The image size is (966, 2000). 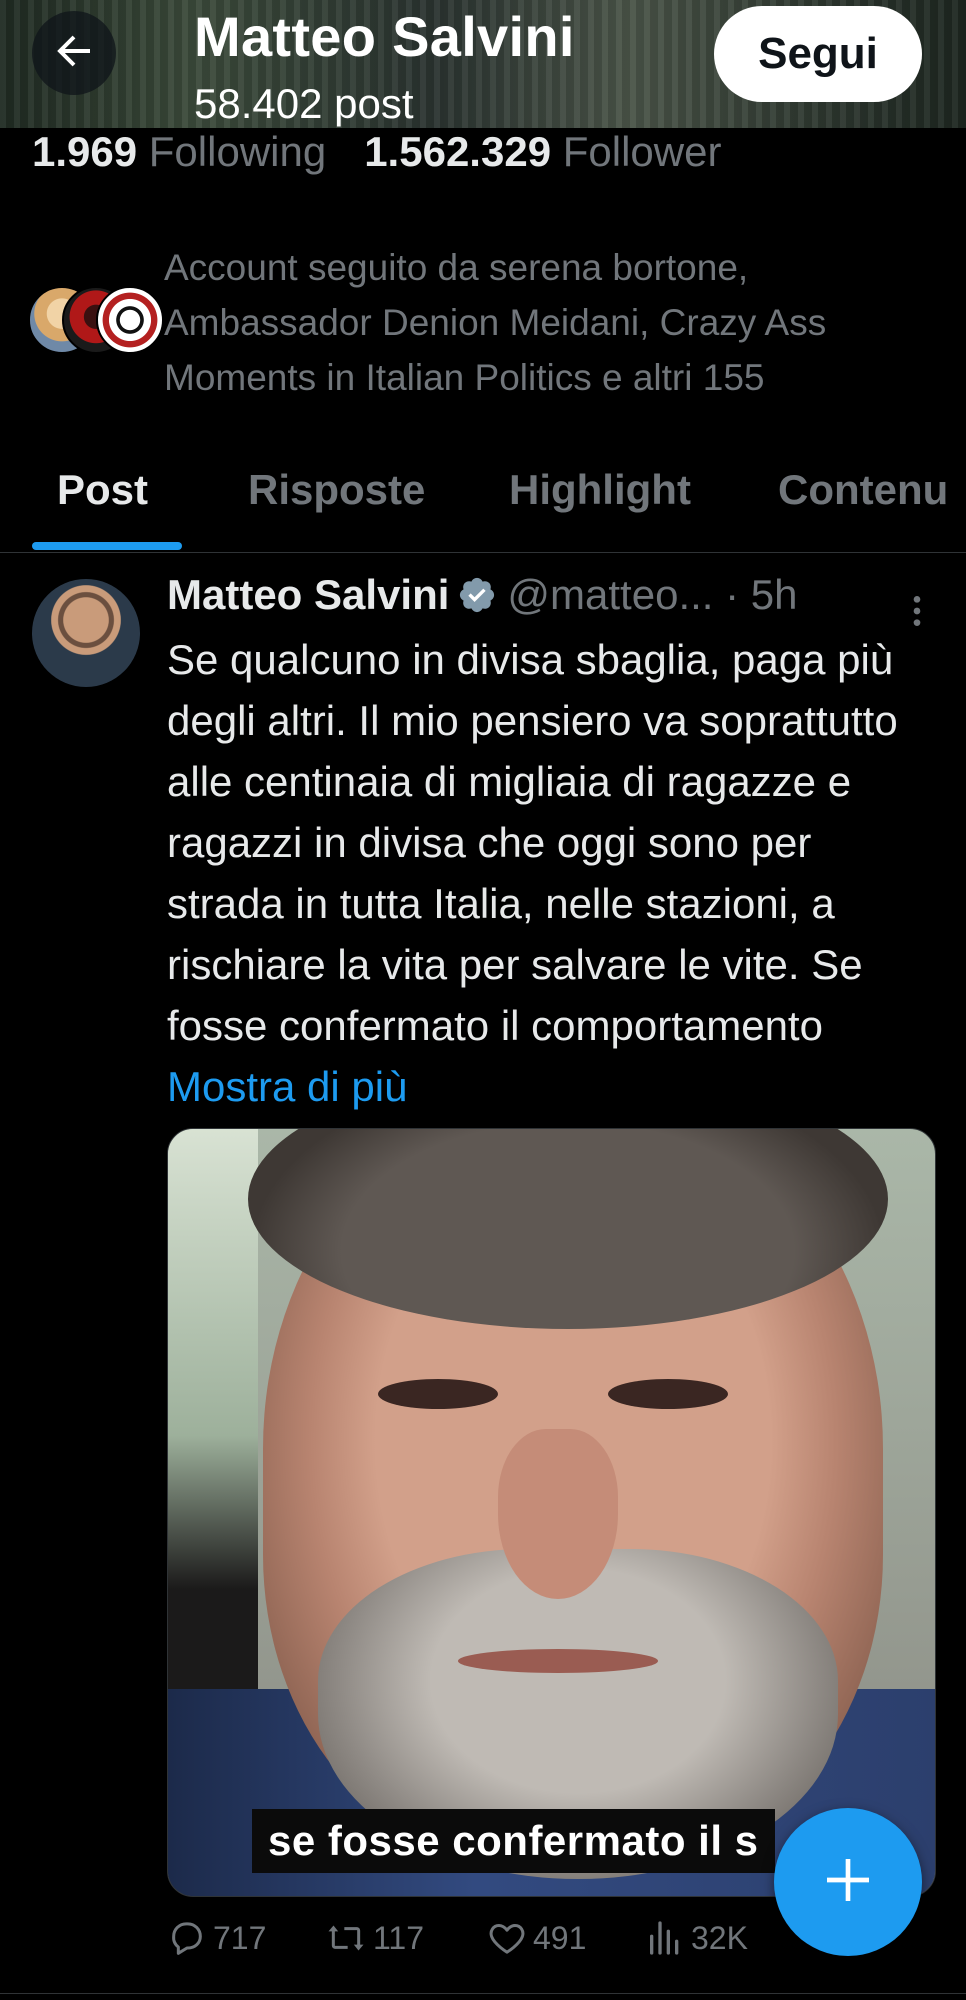 What do you see at coordinates (107, 546) in the screenshot?
I see `active-tab-indicator` at bounding box center [107, 546].